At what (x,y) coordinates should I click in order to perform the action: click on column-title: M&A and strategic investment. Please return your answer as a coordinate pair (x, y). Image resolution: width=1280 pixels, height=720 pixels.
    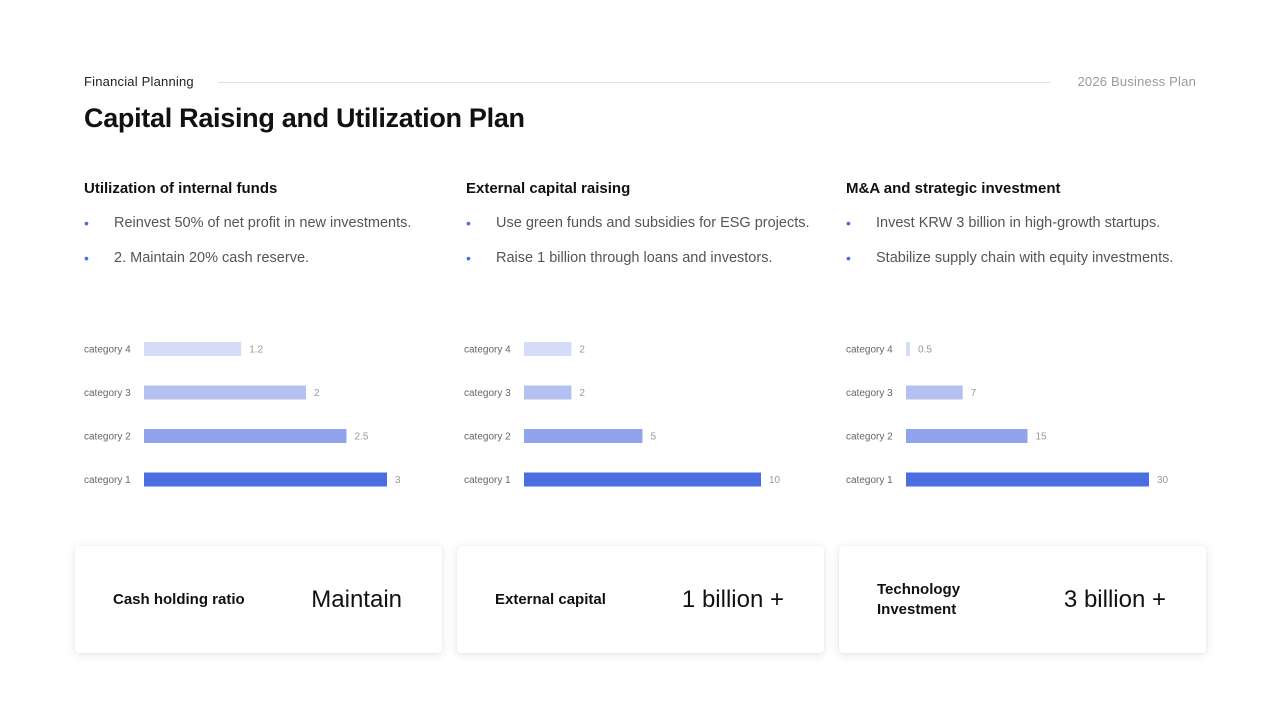
    Looking at the image, I should click on (953, 188).